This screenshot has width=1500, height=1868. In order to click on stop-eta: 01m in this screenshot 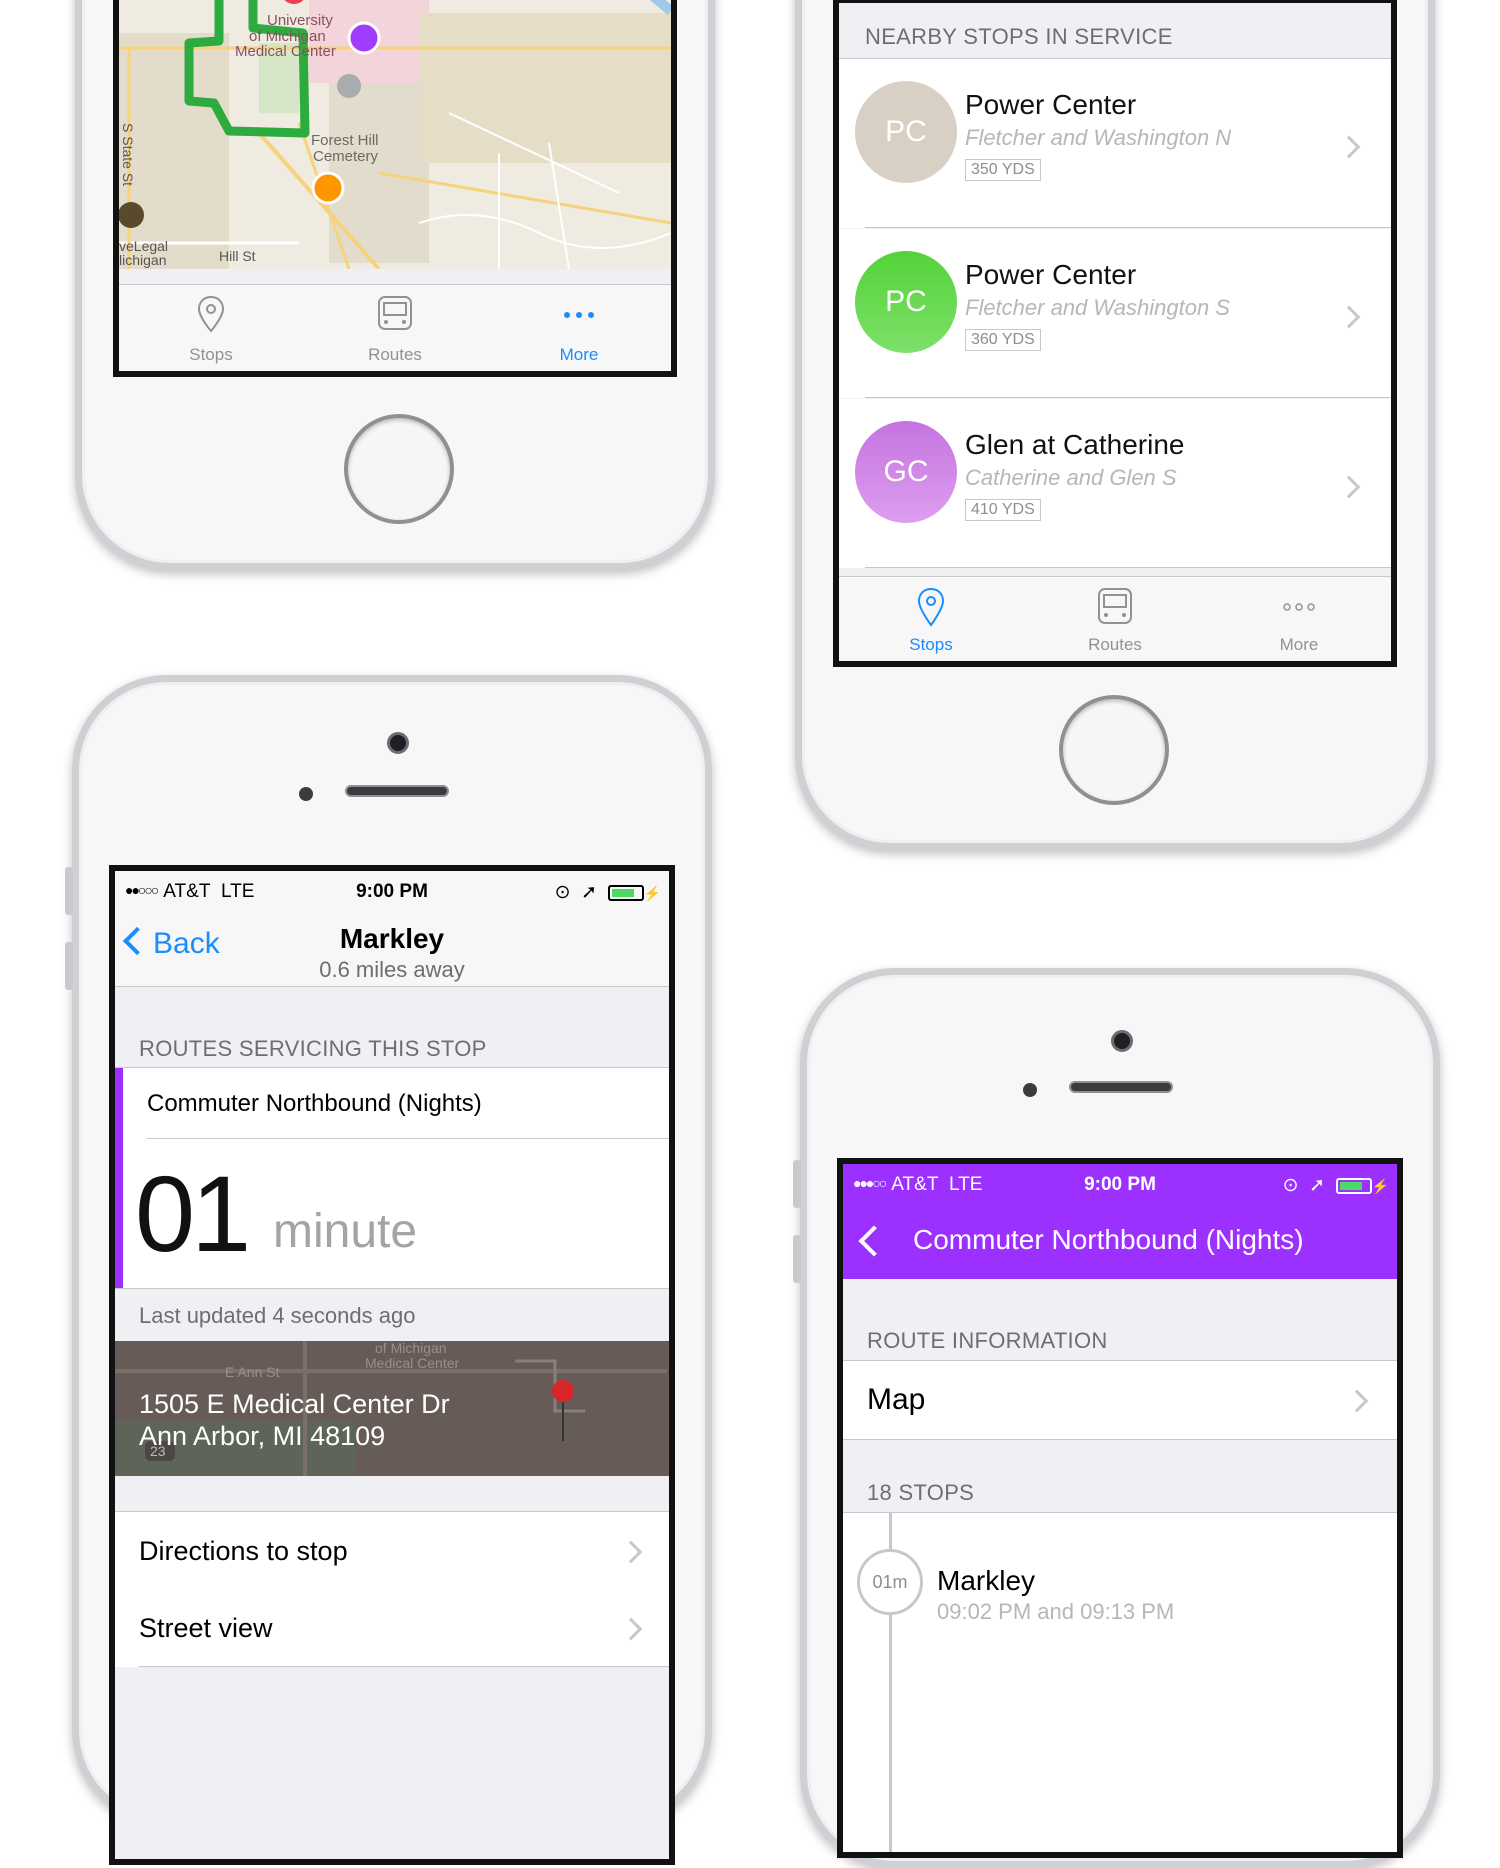, I will do `click(890, 1582)`.